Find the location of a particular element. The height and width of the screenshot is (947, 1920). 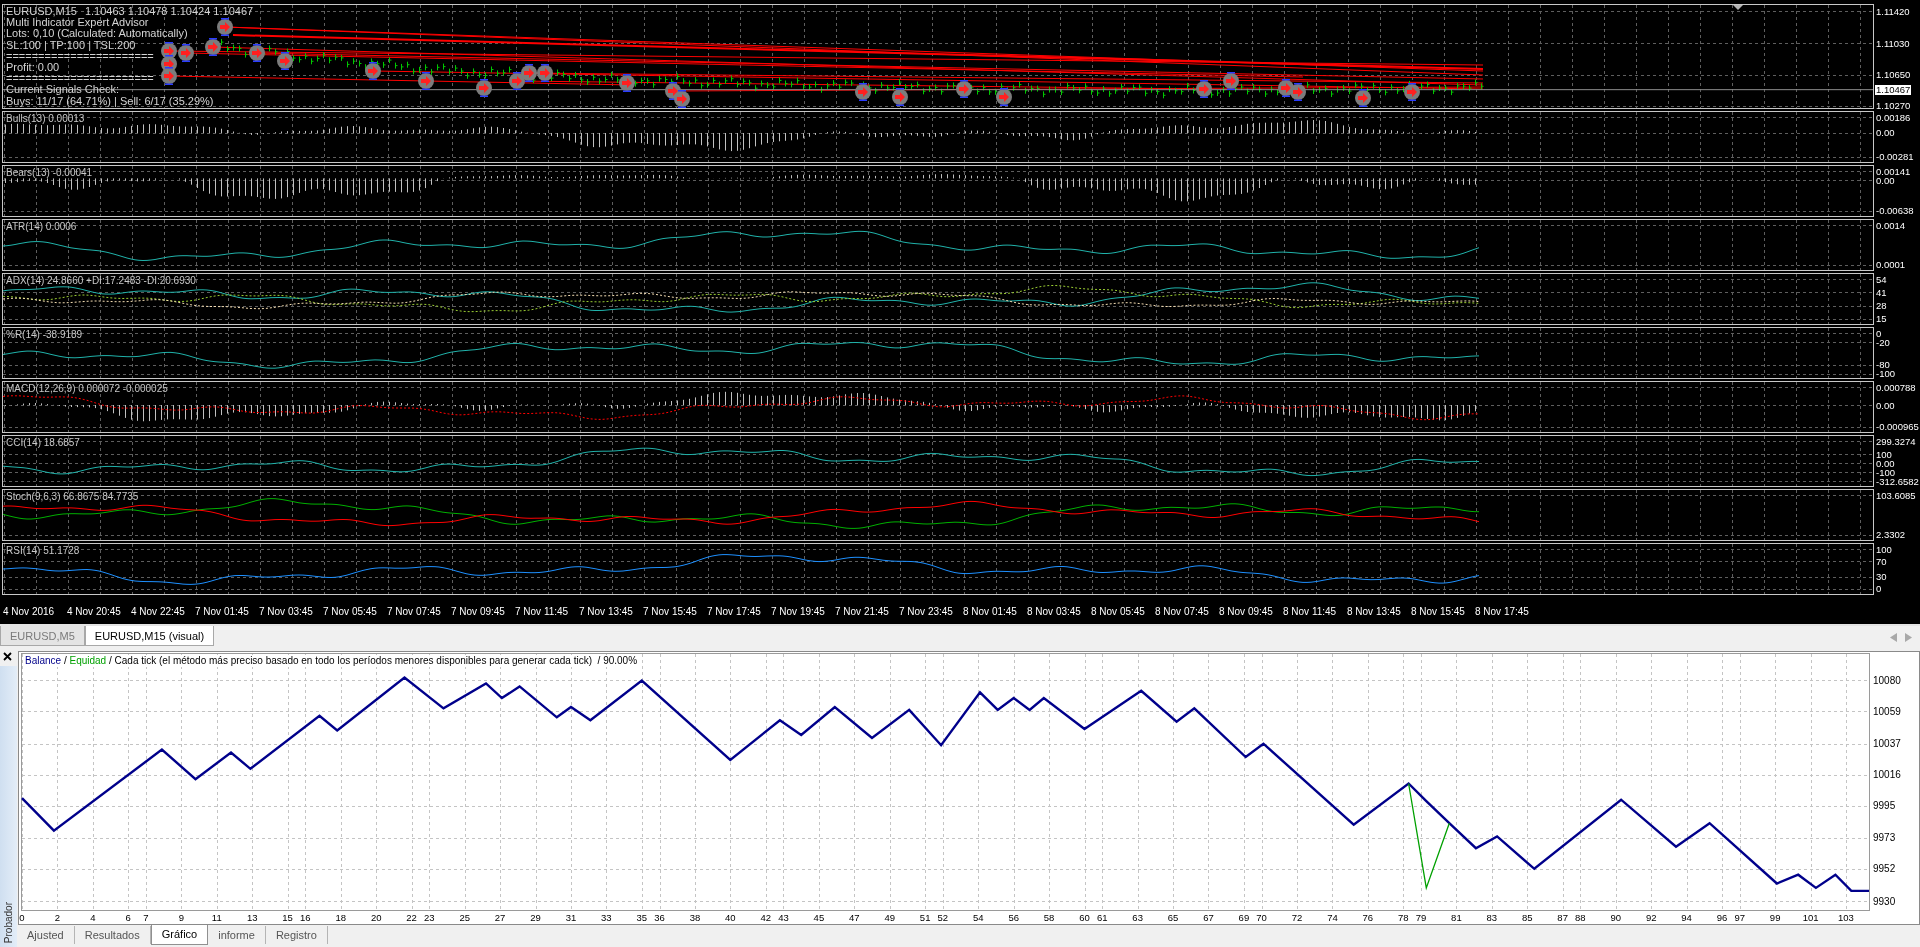

indicator-label: Bulls(13) 0.00013 is located at coordinates (45, 118).